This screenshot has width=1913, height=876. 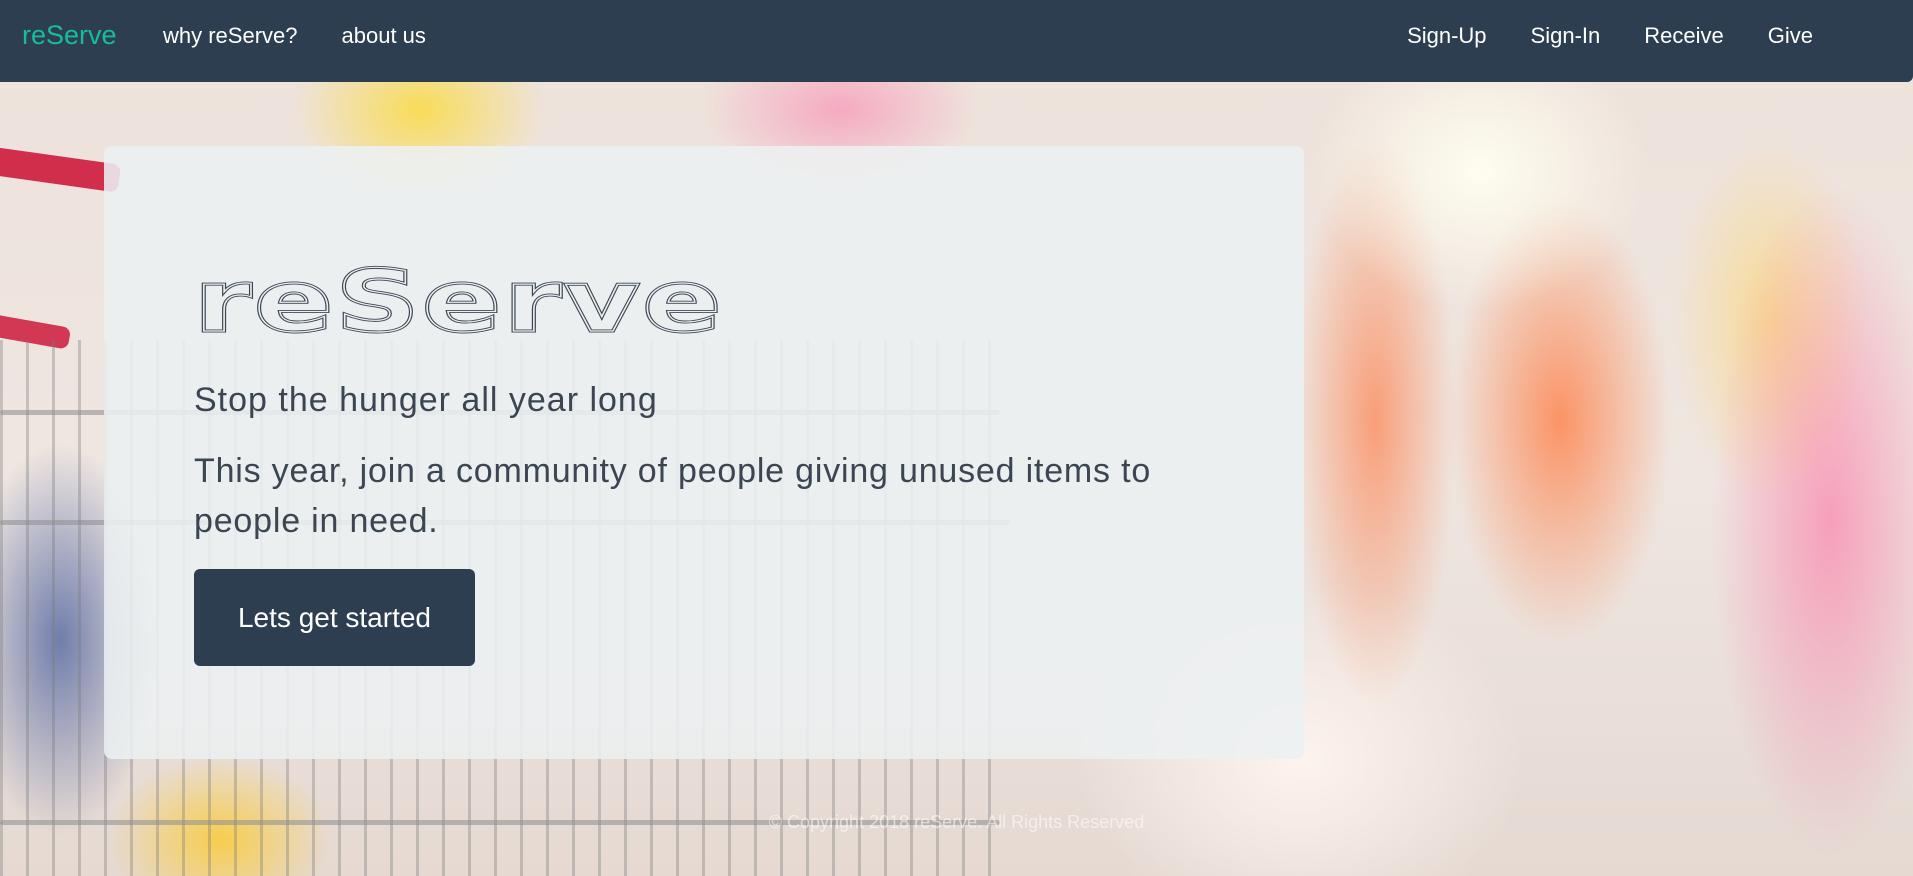 I want to click on nav-left: why reServe? about us, so click(x=294, y=36).